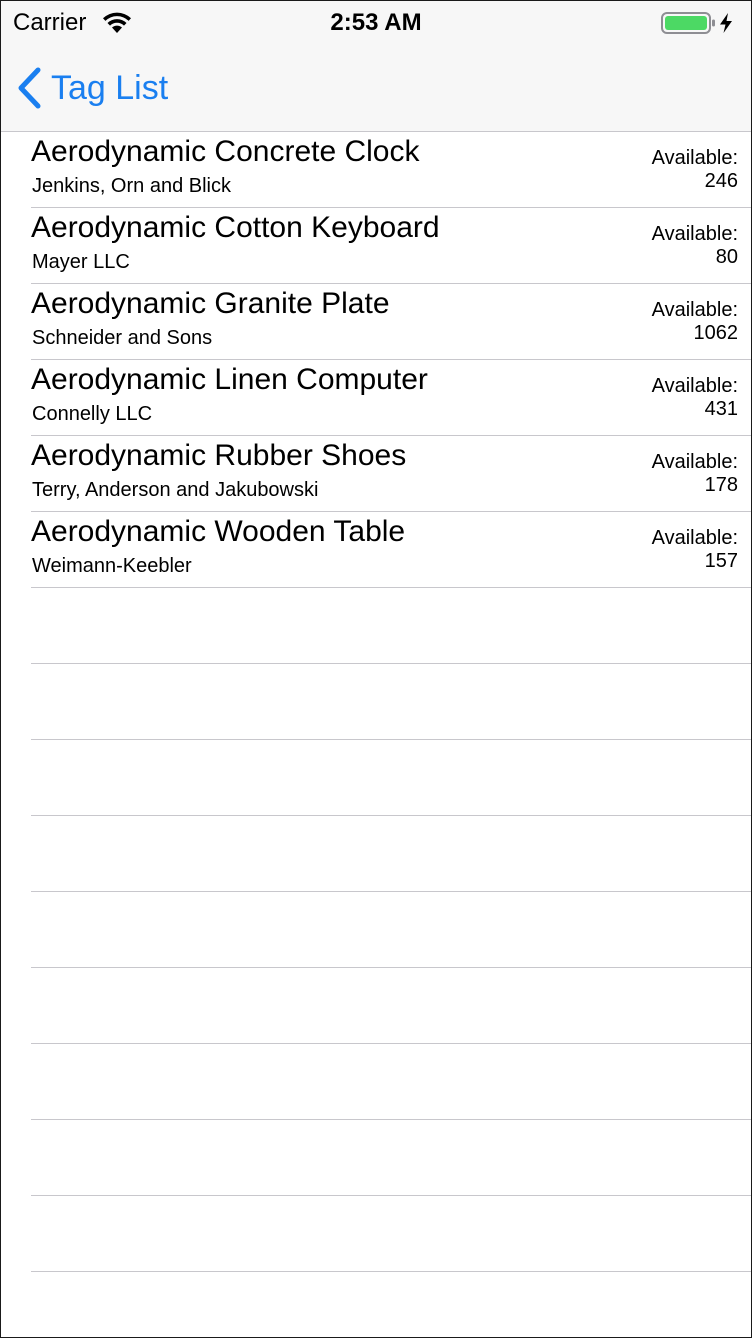 Image resolution: width=752 pixels, height=1338 pixels. I want to click on status-bar: Carrier 2:53 AM, so click(376, 23).